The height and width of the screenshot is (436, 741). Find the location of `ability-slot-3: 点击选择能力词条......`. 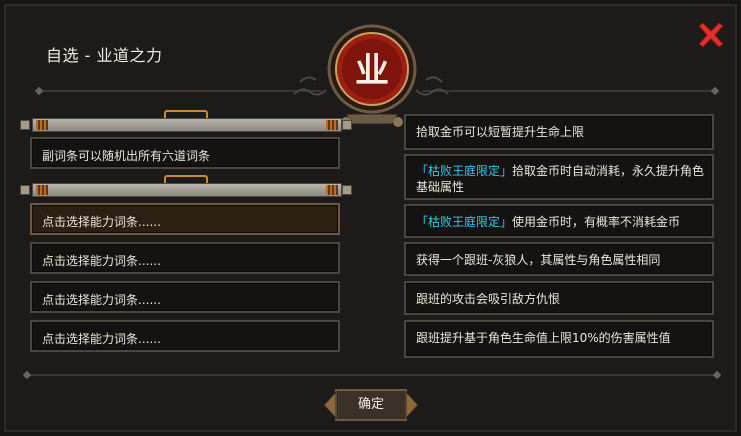

ability-slot-3: 点击选择能力词条...... is located at coordinates (185, 297).